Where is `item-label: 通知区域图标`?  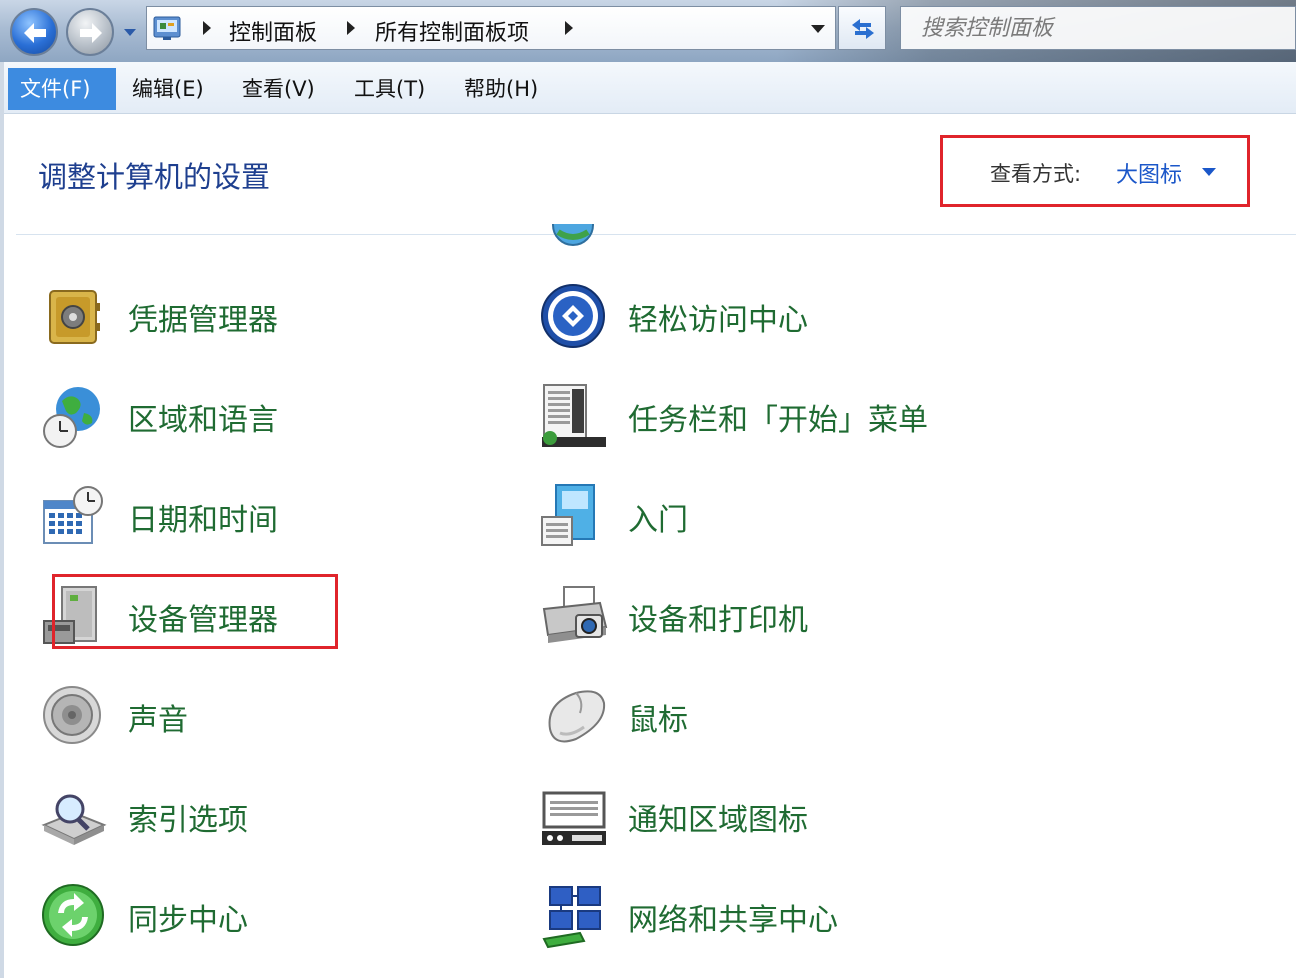
item-label: 通知区域图标 is located at coordinates (718, 820).